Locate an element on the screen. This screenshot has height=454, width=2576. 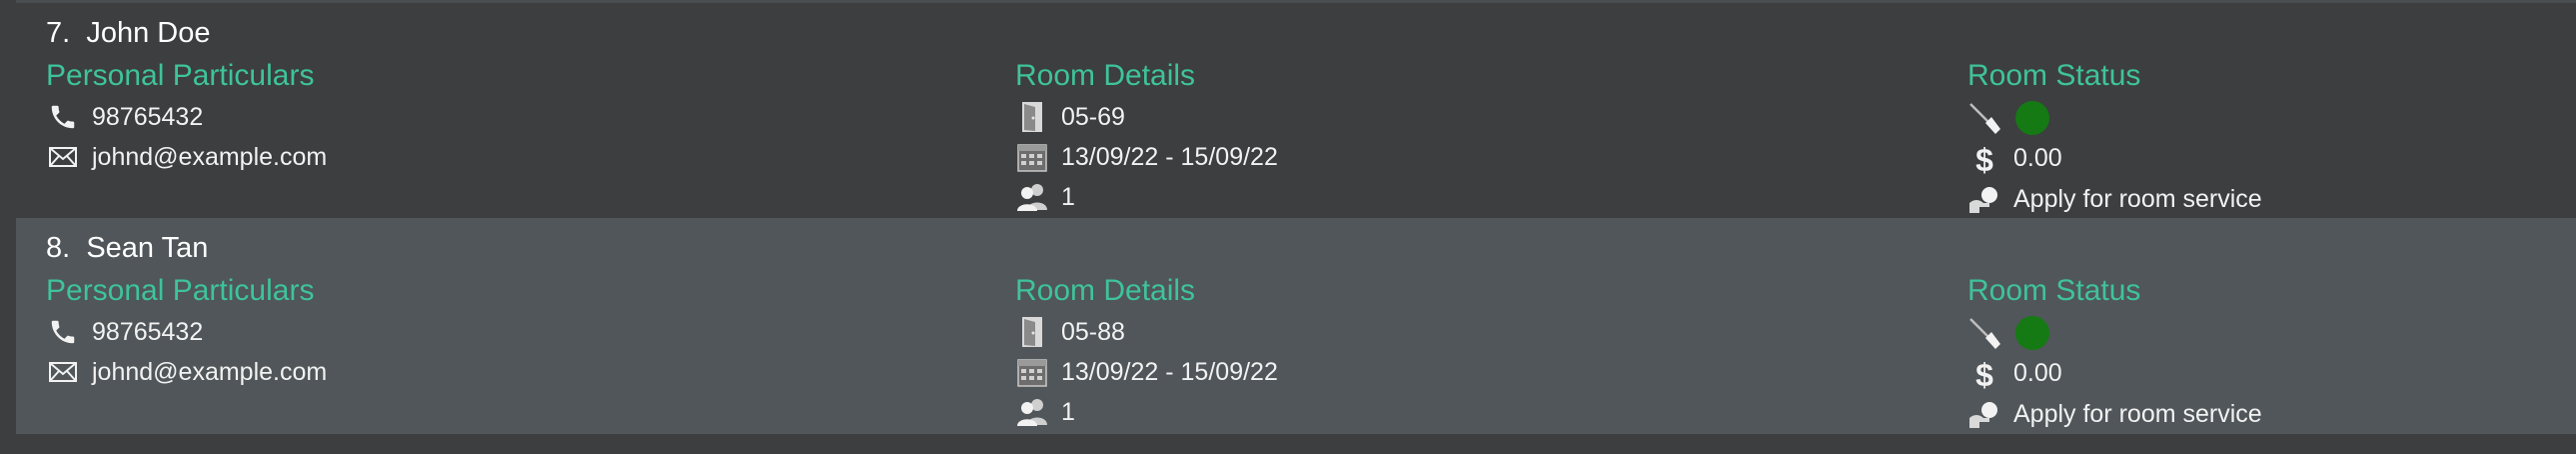
guest-name: John Doe is located at coordinates (148, 33).